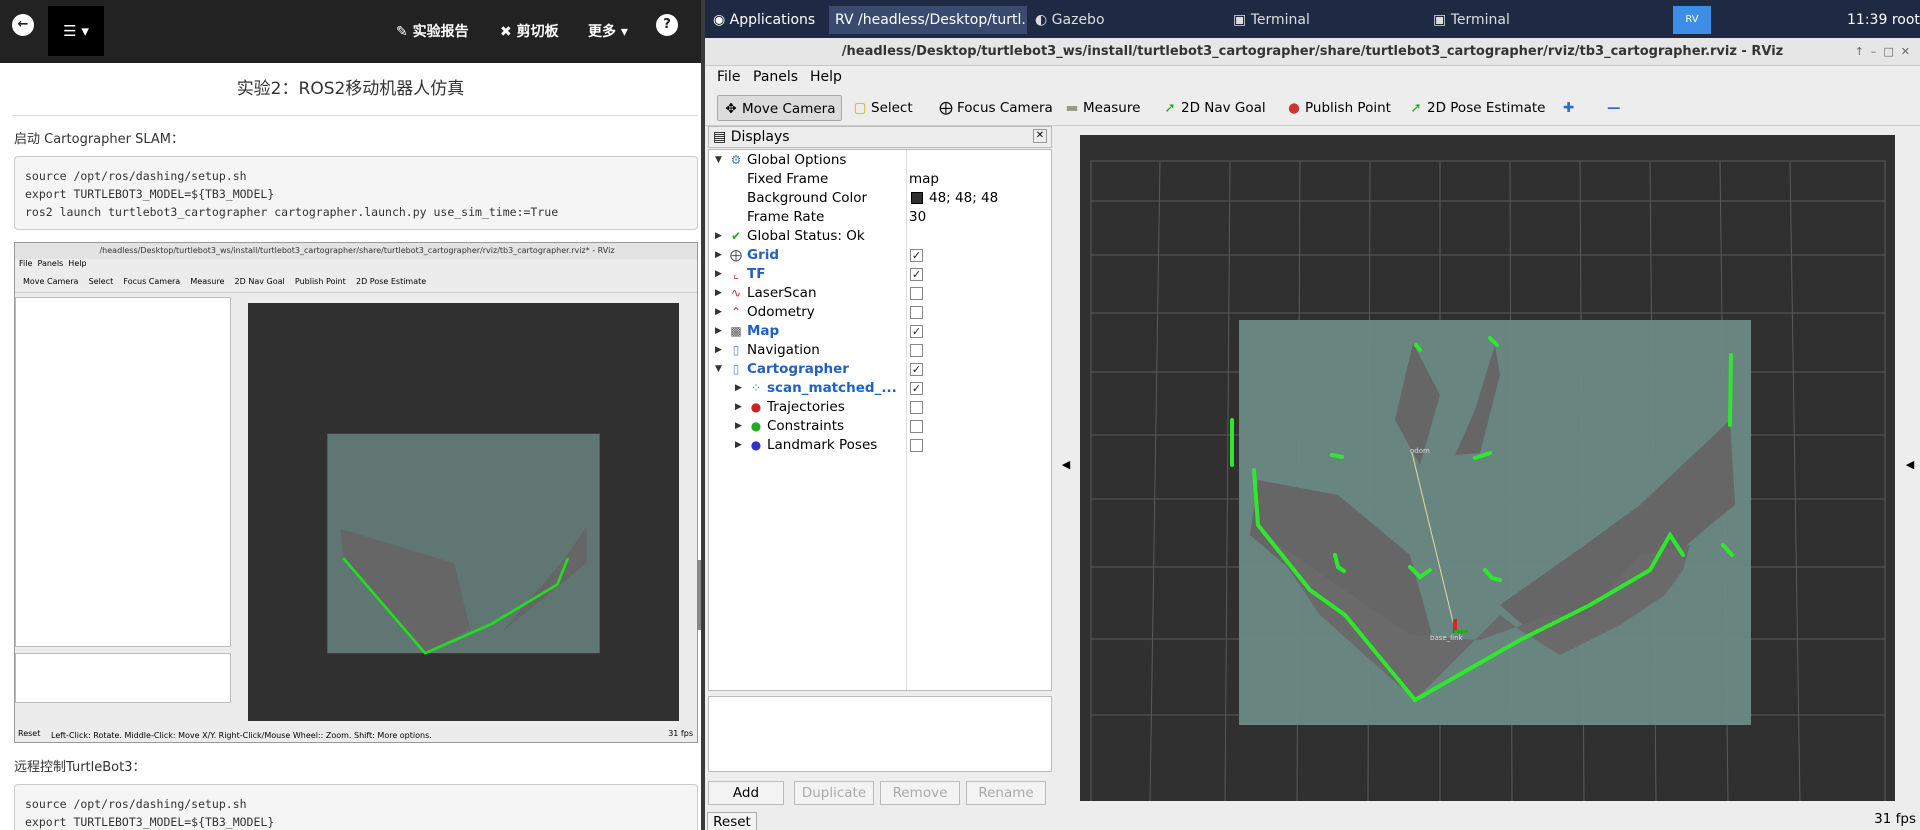 Image resolution: width=1920 pixels, height=830 pixels. What do you see at coordinates (879, 274) in the screenshot?
I see `tree-item-tf: ▶ ⌞ TF ✓` at bounding box center [879, 274].